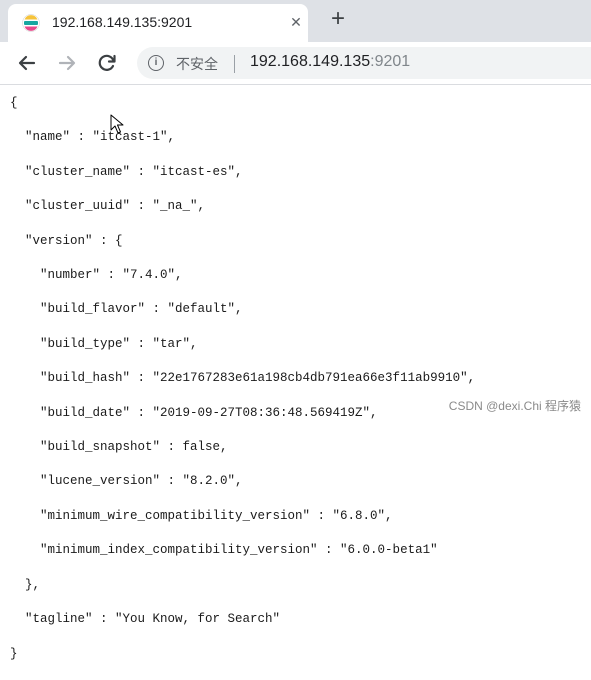 The height and width of the screenshot is (680, 591). I want to click on json-line: "version" : {, so click(66, 240).